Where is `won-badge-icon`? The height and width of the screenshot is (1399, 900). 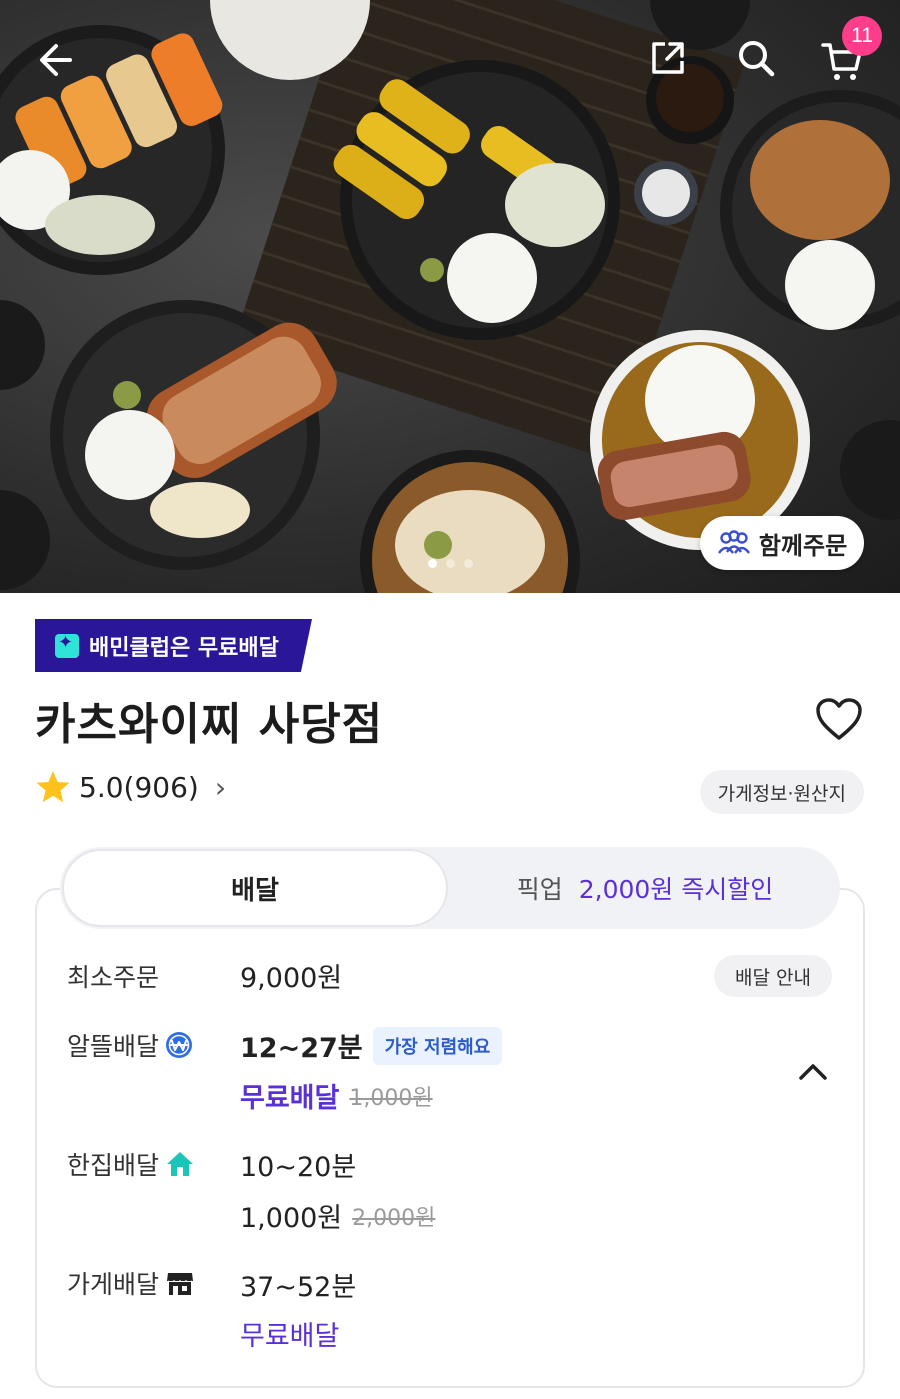 won-badge-icon is located at coordinates (179, 1045).